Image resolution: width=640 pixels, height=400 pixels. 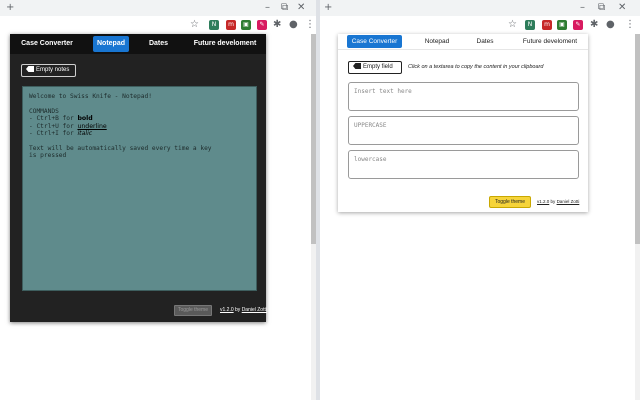 What do you see at coordinates (85, 133) in the screenshot?
I see `italic-sample: italic` at bounding box center [85, 133].